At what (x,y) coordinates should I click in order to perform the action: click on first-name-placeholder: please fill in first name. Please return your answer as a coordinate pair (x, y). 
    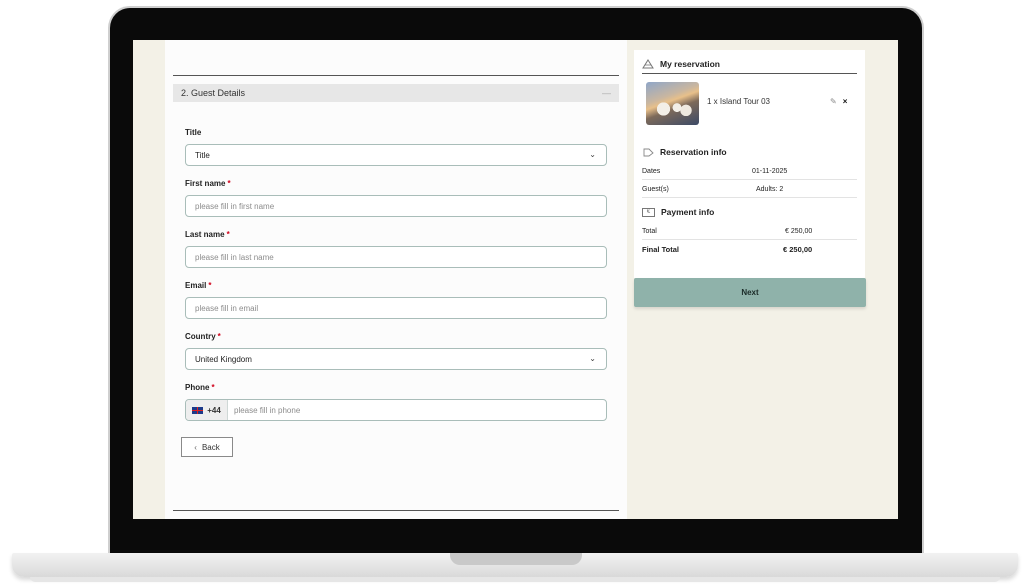
    Looking at the image, I should click on (235, 206).